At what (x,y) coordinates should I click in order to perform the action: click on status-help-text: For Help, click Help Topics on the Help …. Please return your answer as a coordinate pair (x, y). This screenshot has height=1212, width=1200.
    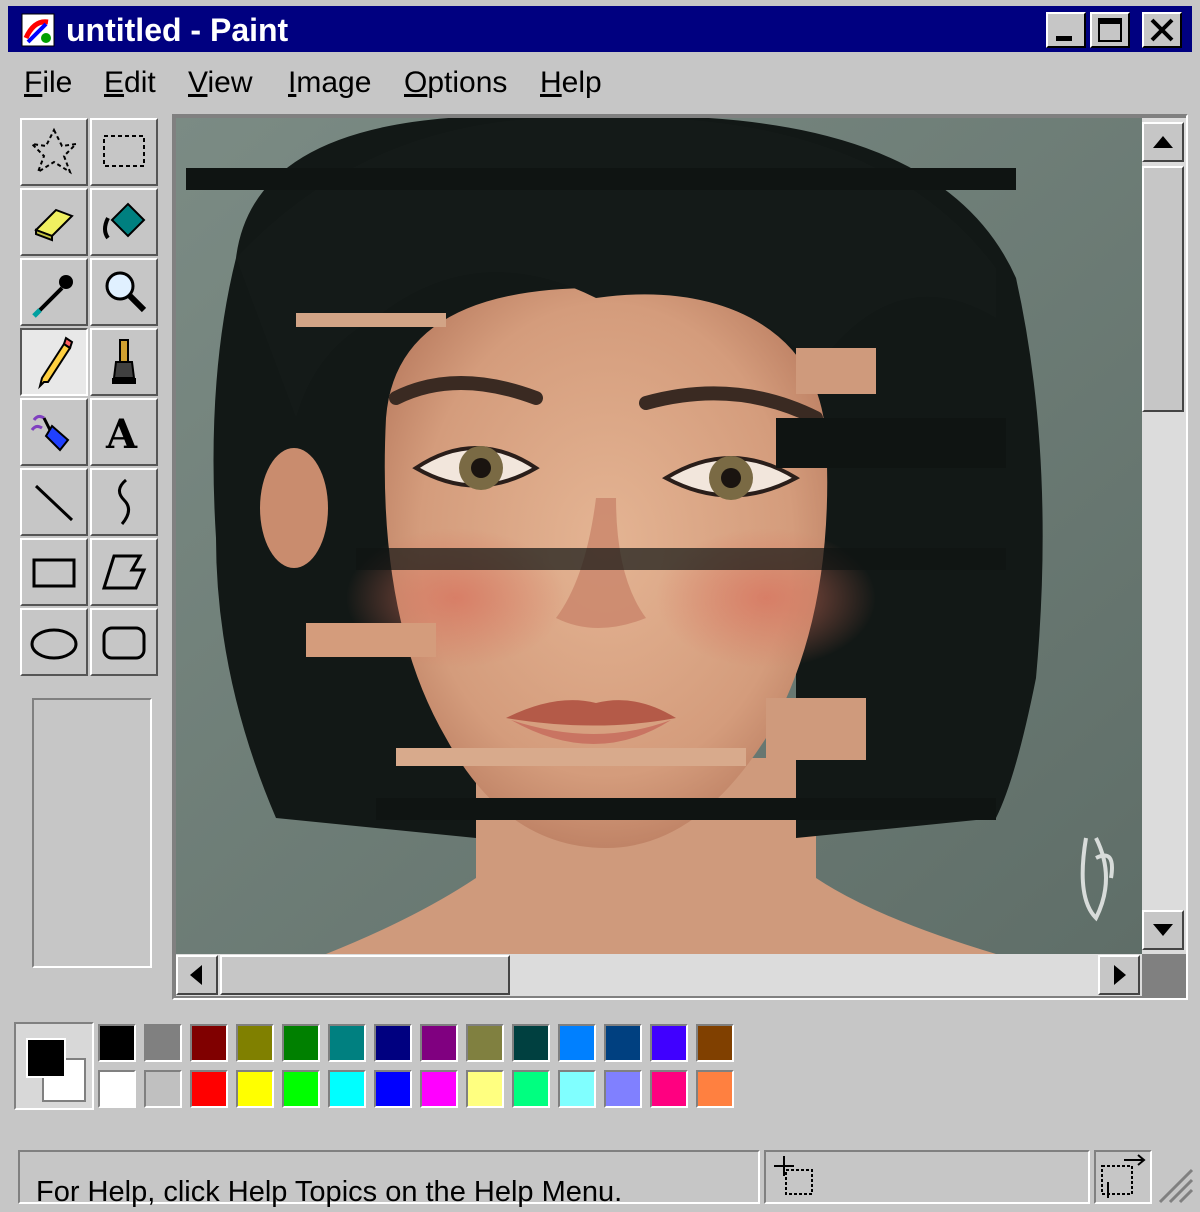
    Looking at the image, I should click on (329, 1192).